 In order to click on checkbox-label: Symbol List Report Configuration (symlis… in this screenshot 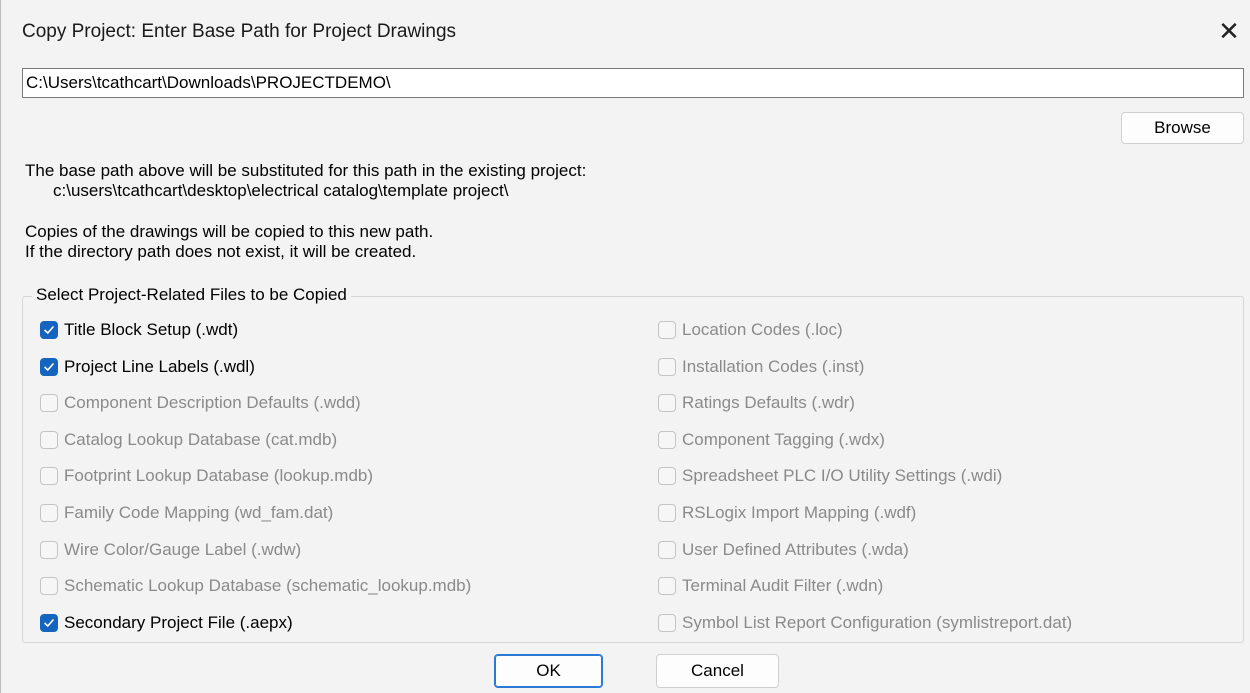, I will do `click(877, 622)`.